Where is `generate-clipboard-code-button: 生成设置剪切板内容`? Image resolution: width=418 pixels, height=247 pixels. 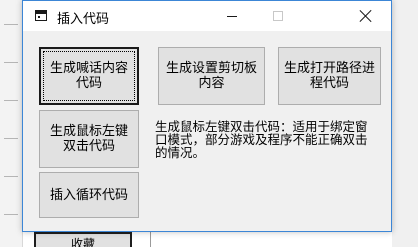 generate-clipboard-code-button: 生成设置剪切板内容 is located at coordinates (211, 76).